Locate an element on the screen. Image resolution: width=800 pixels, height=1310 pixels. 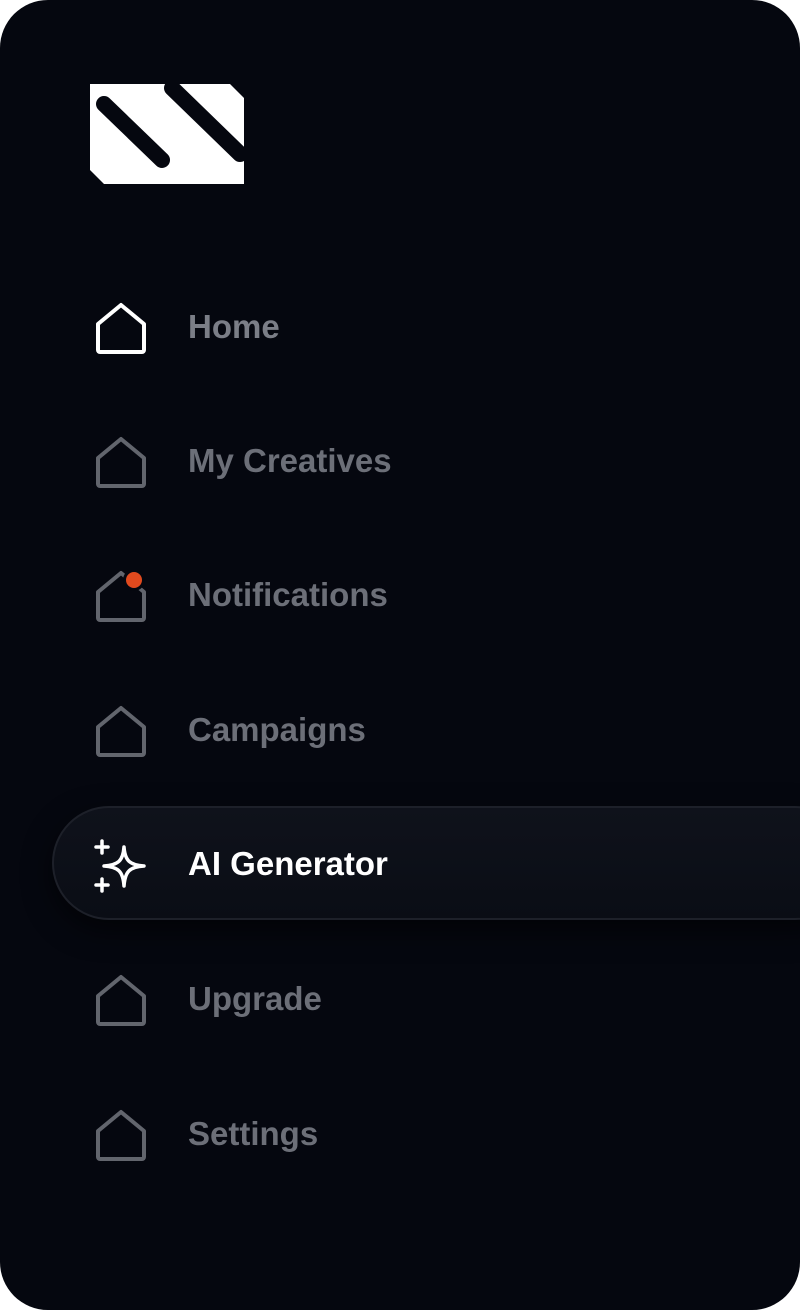
brand-logo-icon is located at coordinates (167, 134).